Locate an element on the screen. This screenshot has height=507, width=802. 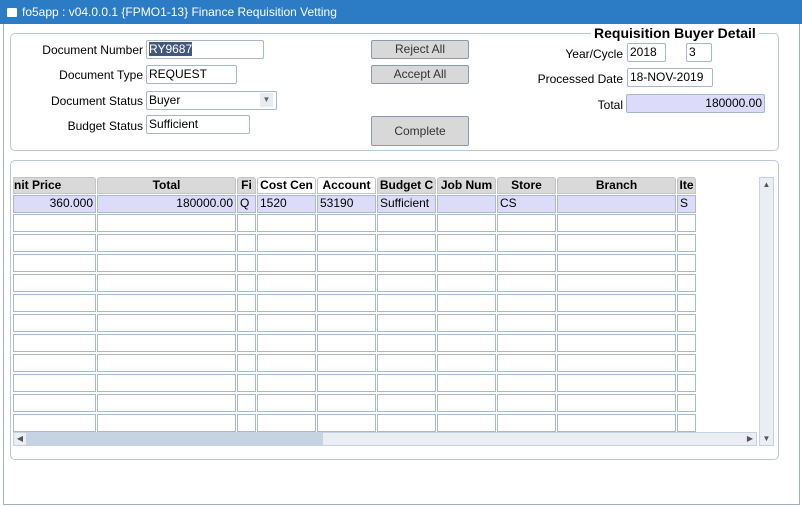
grid-cell: S is located at coordinates (686, 204).